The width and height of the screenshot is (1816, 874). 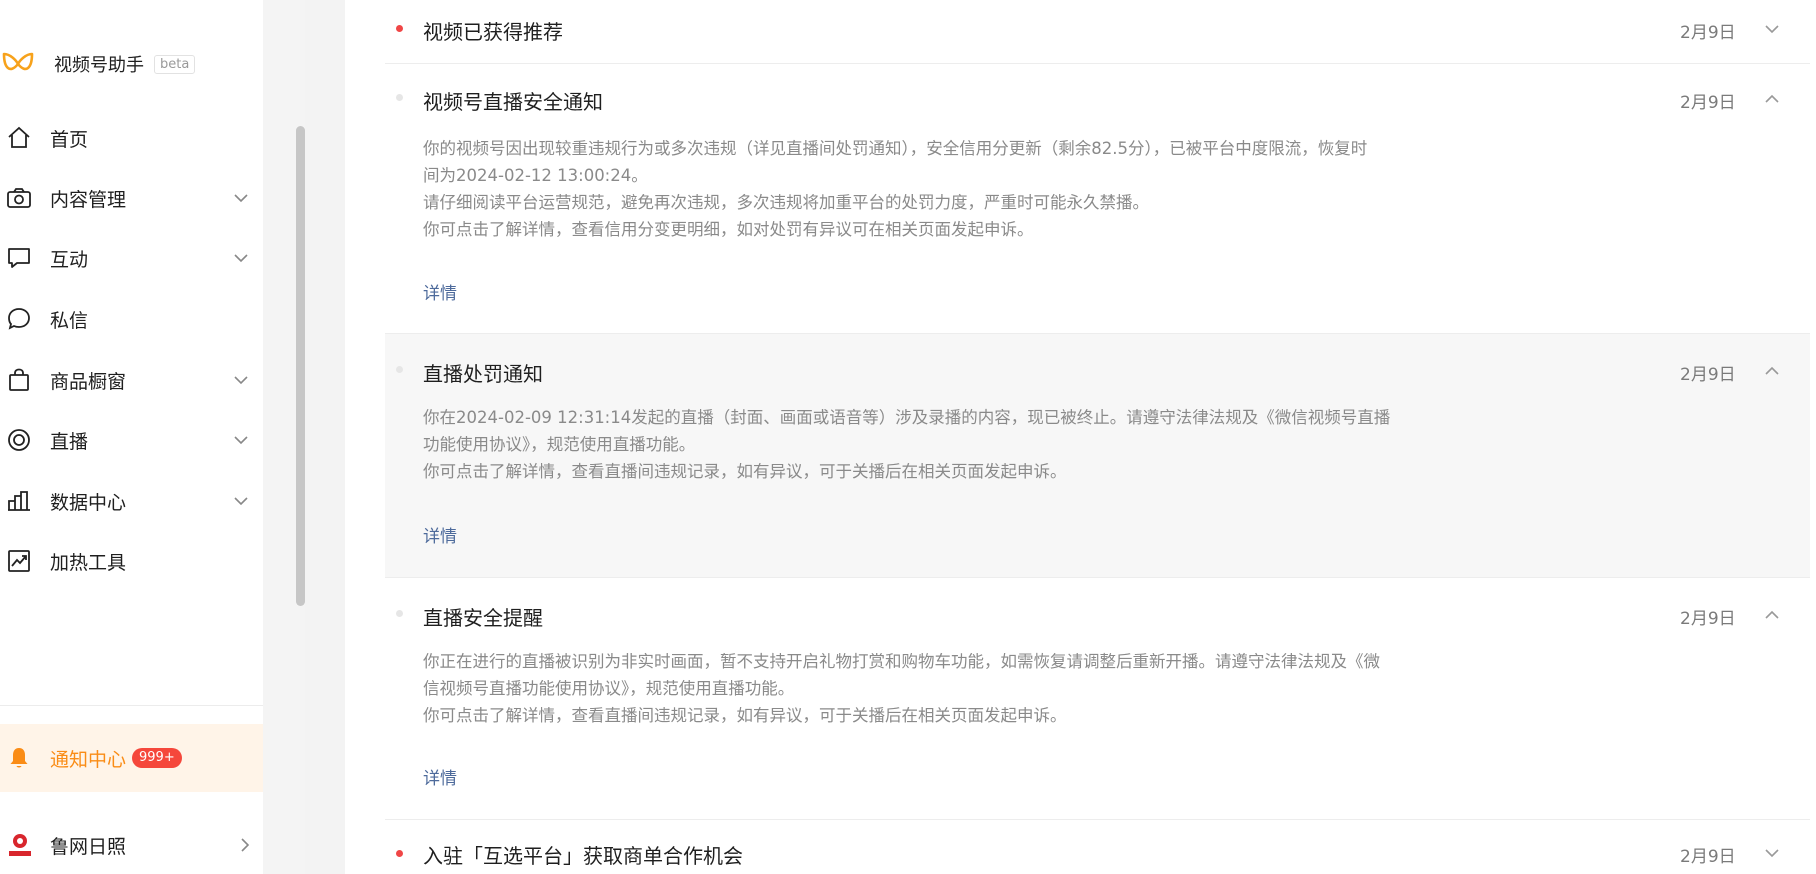 What do you see at coordinates (69, 139) in the screenshot?
I see `sidebar-item-label: 首页` at bounding box center [69, 139].